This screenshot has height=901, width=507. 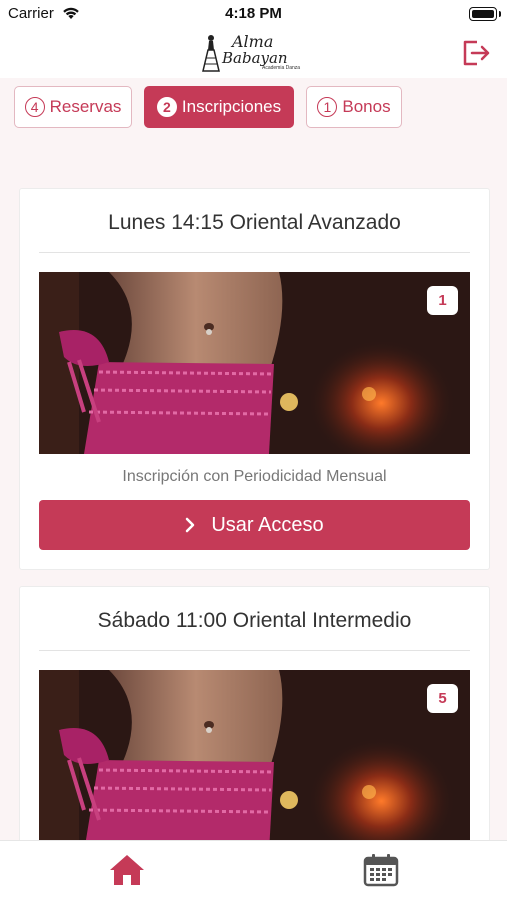 I want to click on tab-count-badge: 4, so click(x=34, y=107).